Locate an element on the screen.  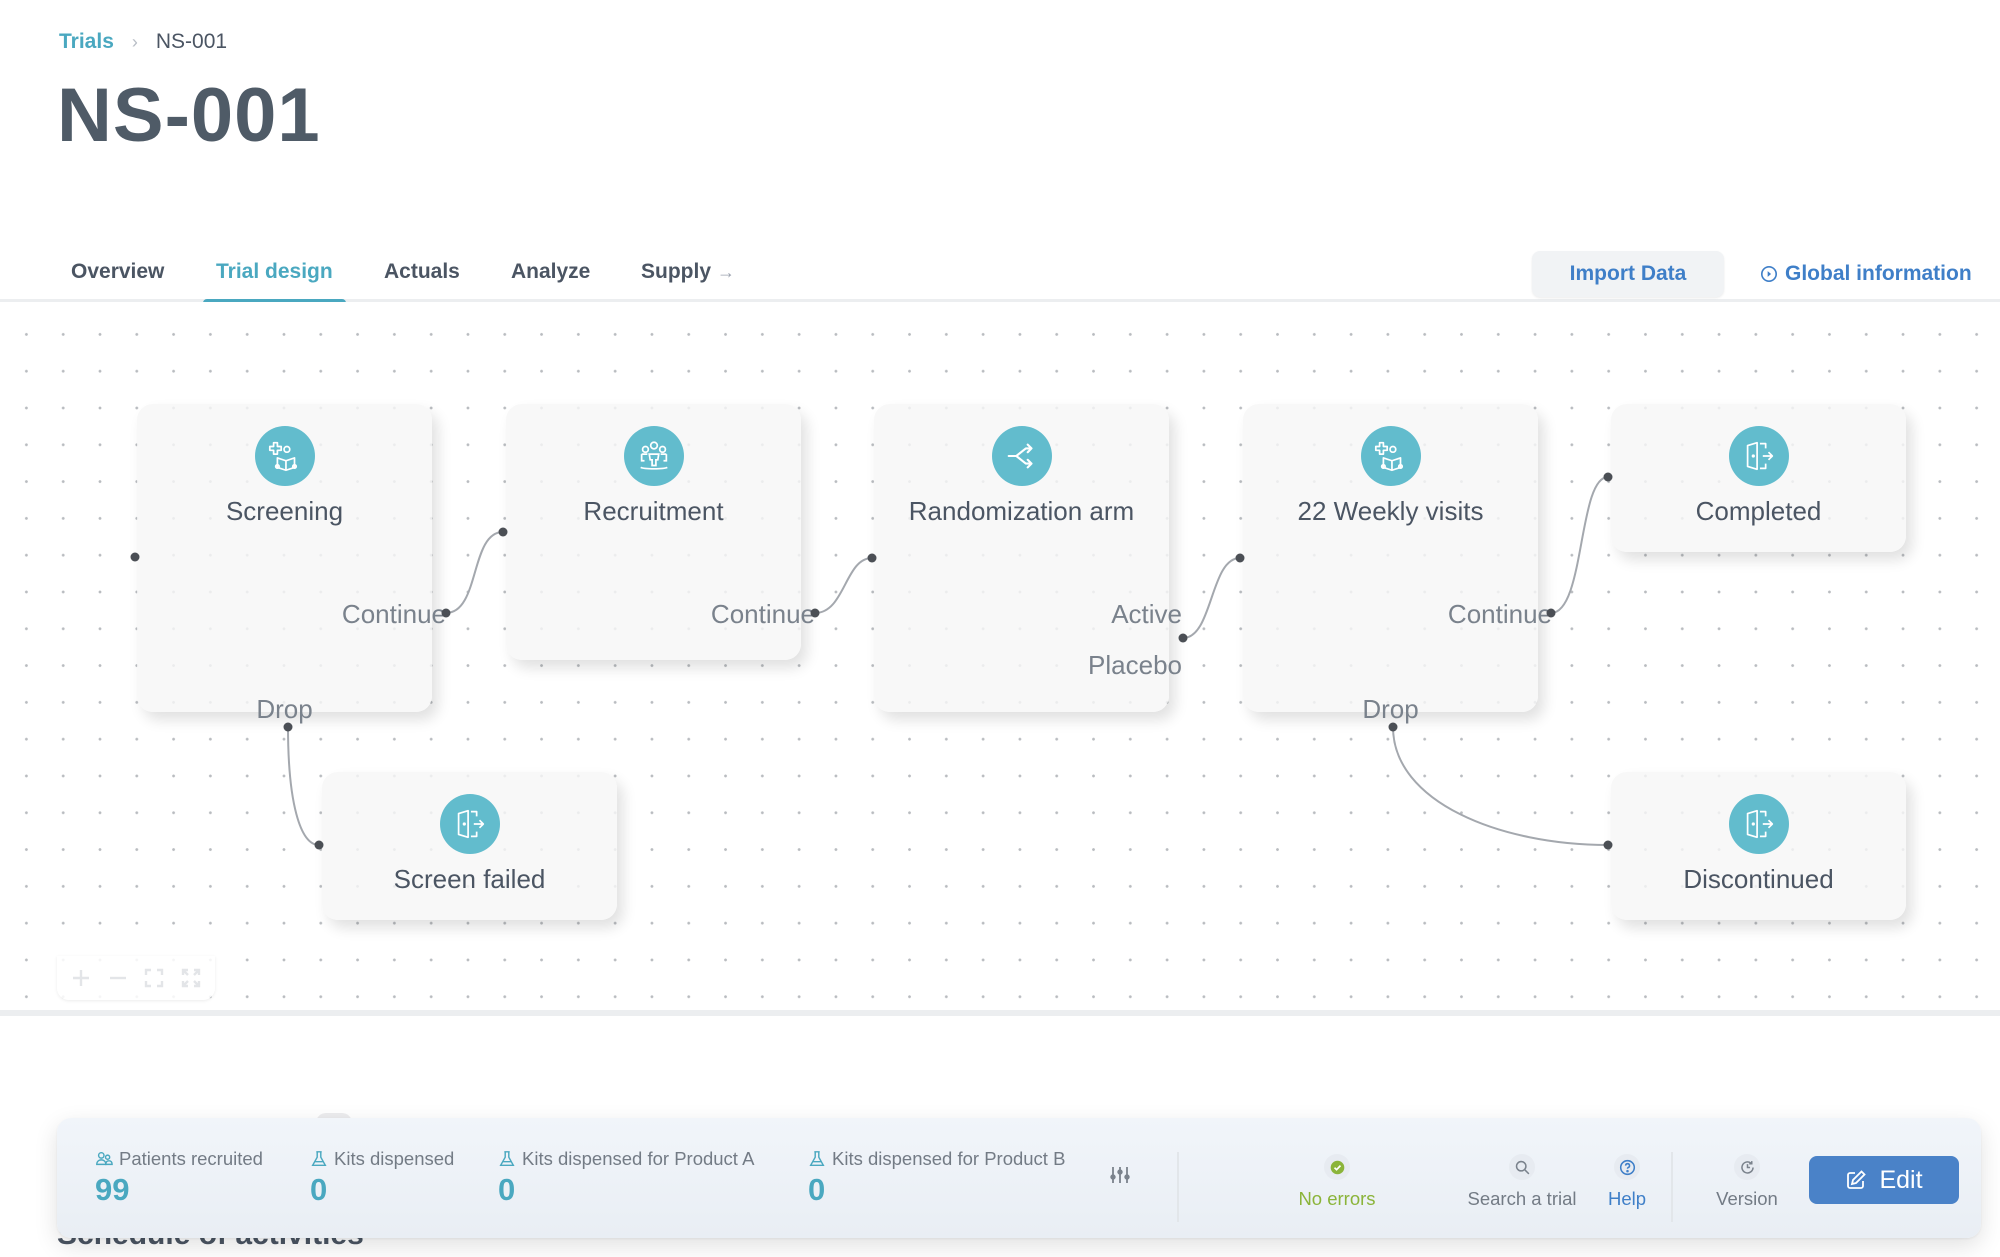
node-weekly-visits: 22 Weekly visits Continue Drop is located at coordinates (1397, 564).